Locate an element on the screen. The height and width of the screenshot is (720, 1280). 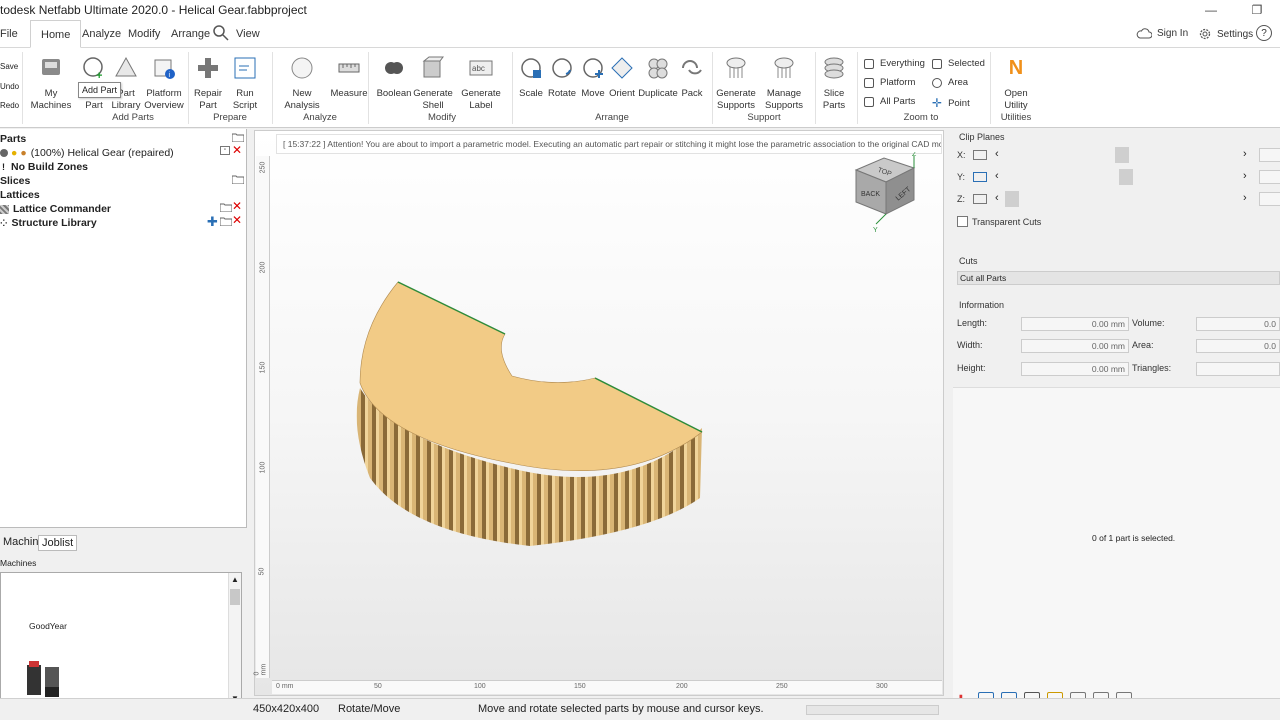
tab-modify: Modify is located at coordinates (144, 34).